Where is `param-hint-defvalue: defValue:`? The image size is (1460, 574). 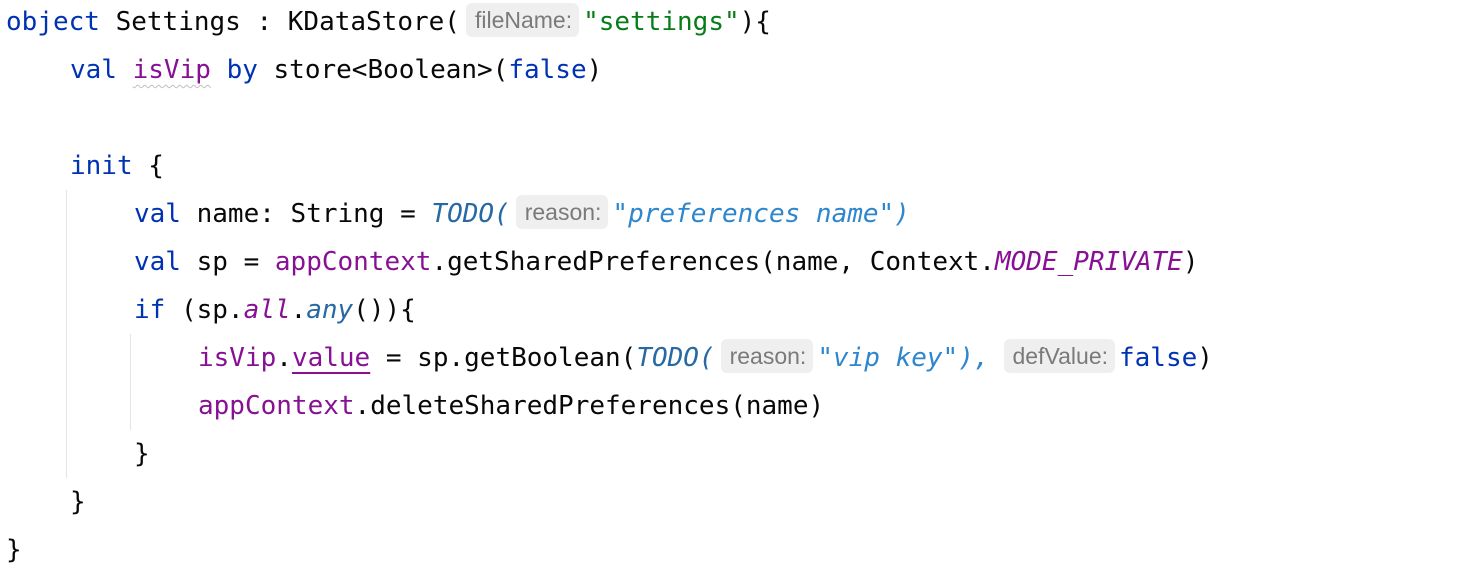 param-hint-defvalue: defValue: is located at coordinates (1059, 356).